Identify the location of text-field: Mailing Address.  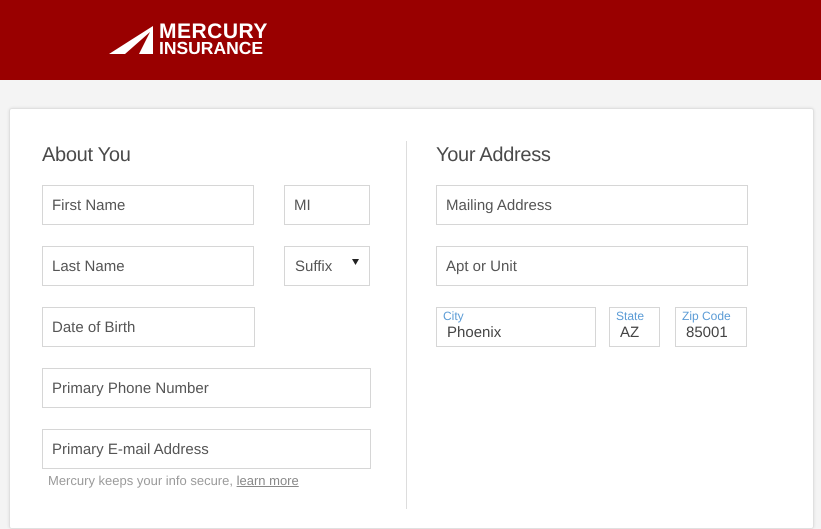
(592, 205).